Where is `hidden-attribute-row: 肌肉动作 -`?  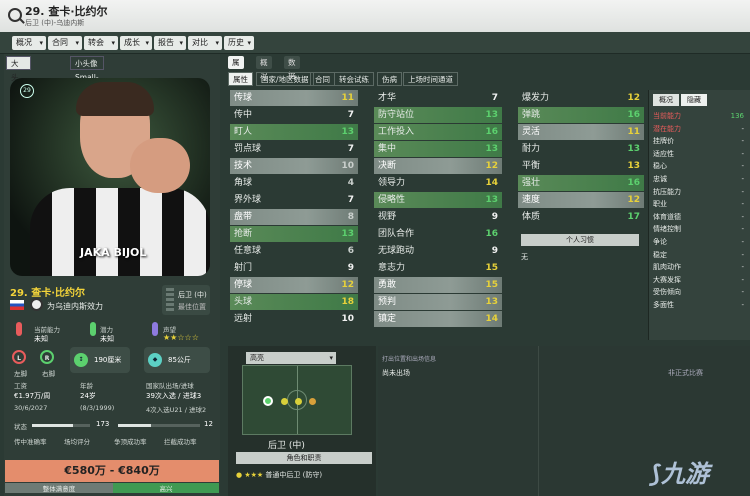 hidden-attribute-row: 肌肉动作 - is located at coordinates (698, 267).